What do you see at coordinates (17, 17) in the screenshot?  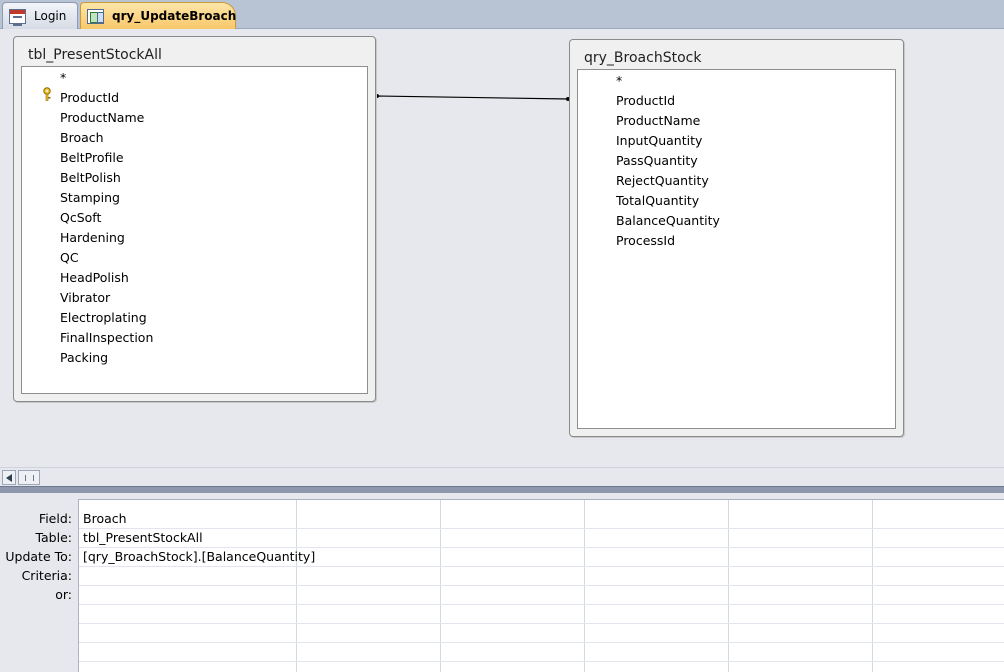 I see `form-icon` at bounding box center [17, 17].